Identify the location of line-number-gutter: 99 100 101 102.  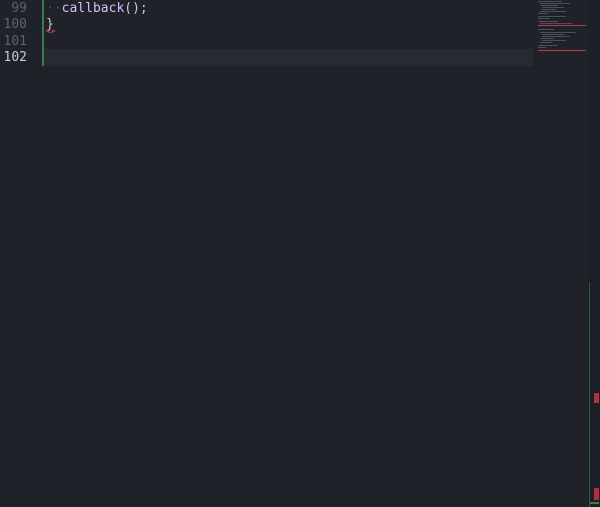
(20, 253).